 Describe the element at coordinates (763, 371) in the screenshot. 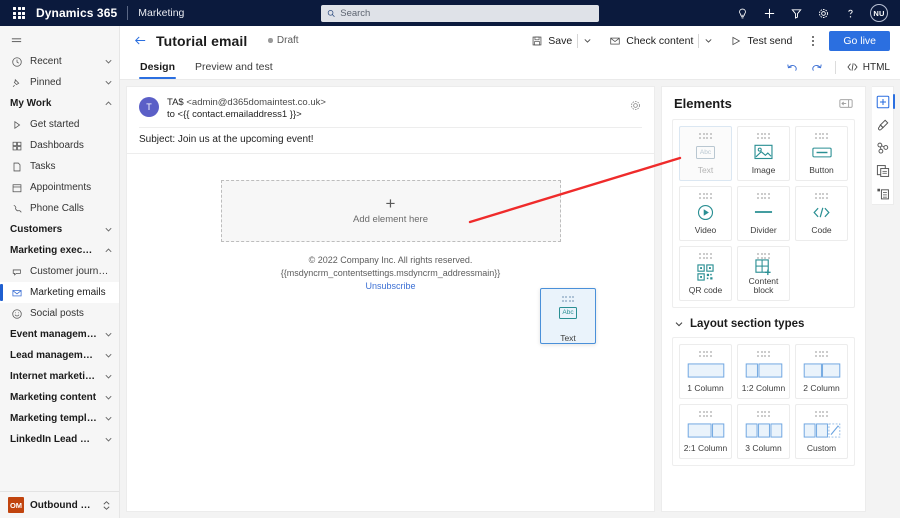

I see `layout-tile-1-2-column: 1:2 Column` at that location.